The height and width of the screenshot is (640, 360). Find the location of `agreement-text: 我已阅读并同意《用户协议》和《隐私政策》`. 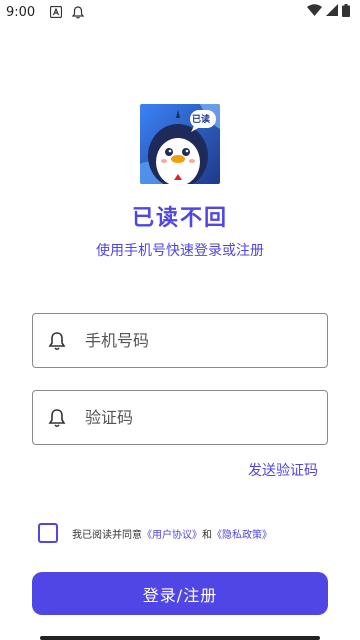

agreement-text: 我已阅读并同意《用户协议》和《隐私政策》 is located at coordinates (172, 533).